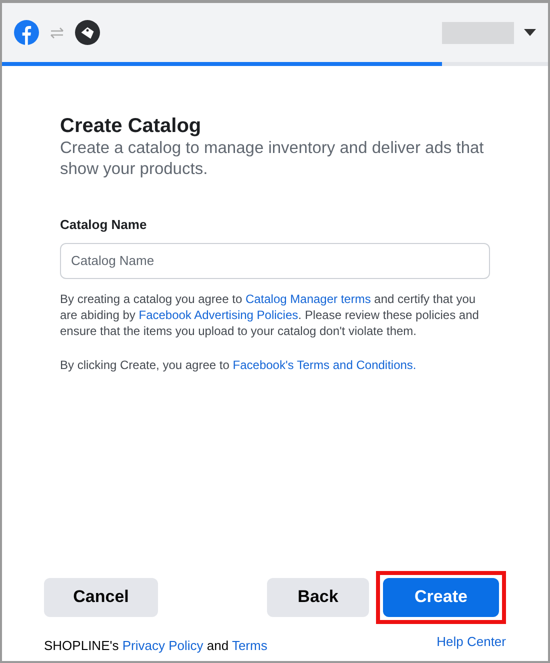  Describe the element at coordinates (272, 159) in the screenshot. I see `dialog-subtitle: Create a catalog to manage inventory and deliver ads that show your products.` at that location.